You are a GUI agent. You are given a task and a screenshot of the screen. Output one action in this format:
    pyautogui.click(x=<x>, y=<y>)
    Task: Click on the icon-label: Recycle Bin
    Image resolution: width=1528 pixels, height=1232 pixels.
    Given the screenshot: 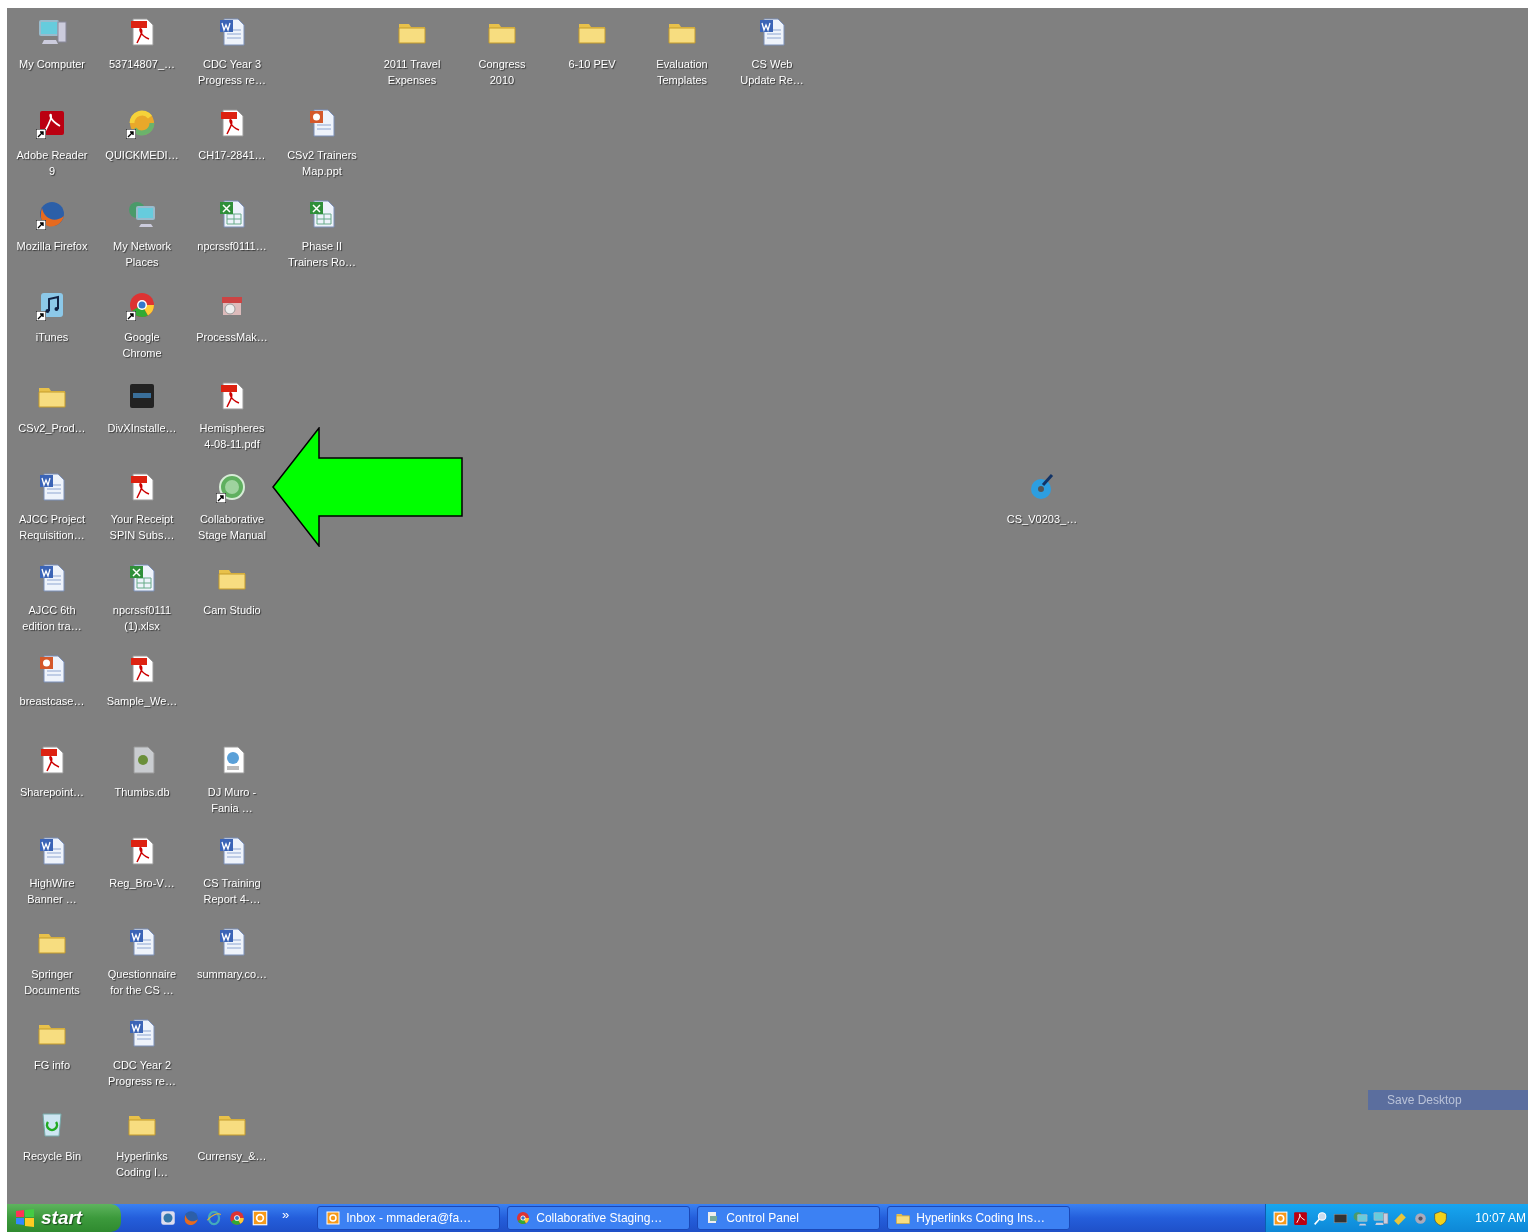 What is the action you would take?
    pyautogui.click(x=52, y=1156)
    